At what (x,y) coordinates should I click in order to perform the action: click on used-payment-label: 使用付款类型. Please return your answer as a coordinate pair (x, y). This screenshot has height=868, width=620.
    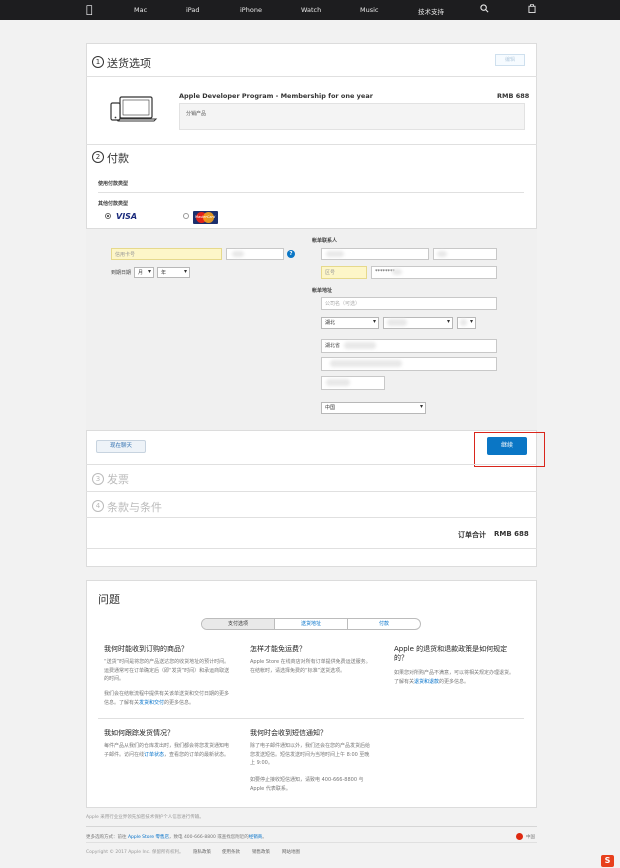
    Looking at the image, I should click on (113, 184).